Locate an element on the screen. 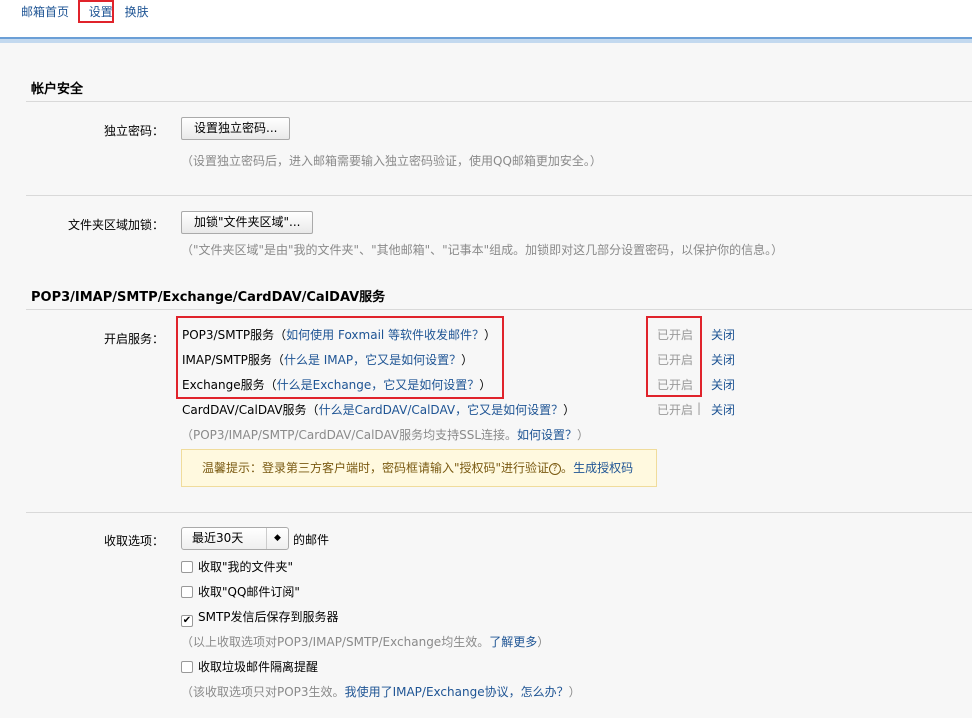 The width and height of the screenshot is (972, 718). service-name: POP3/SMTP服务 is located at coordinates (228, 335).